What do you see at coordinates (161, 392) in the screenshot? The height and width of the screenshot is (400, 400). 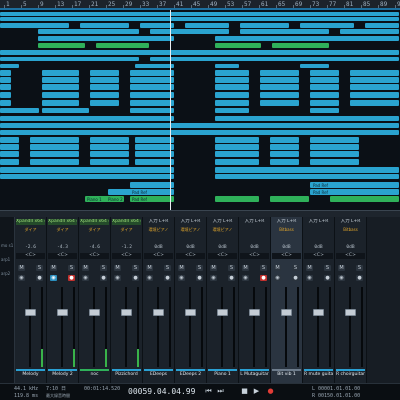 I see `position-display: 00059.04.04.99` at bounding box center [161, 392].